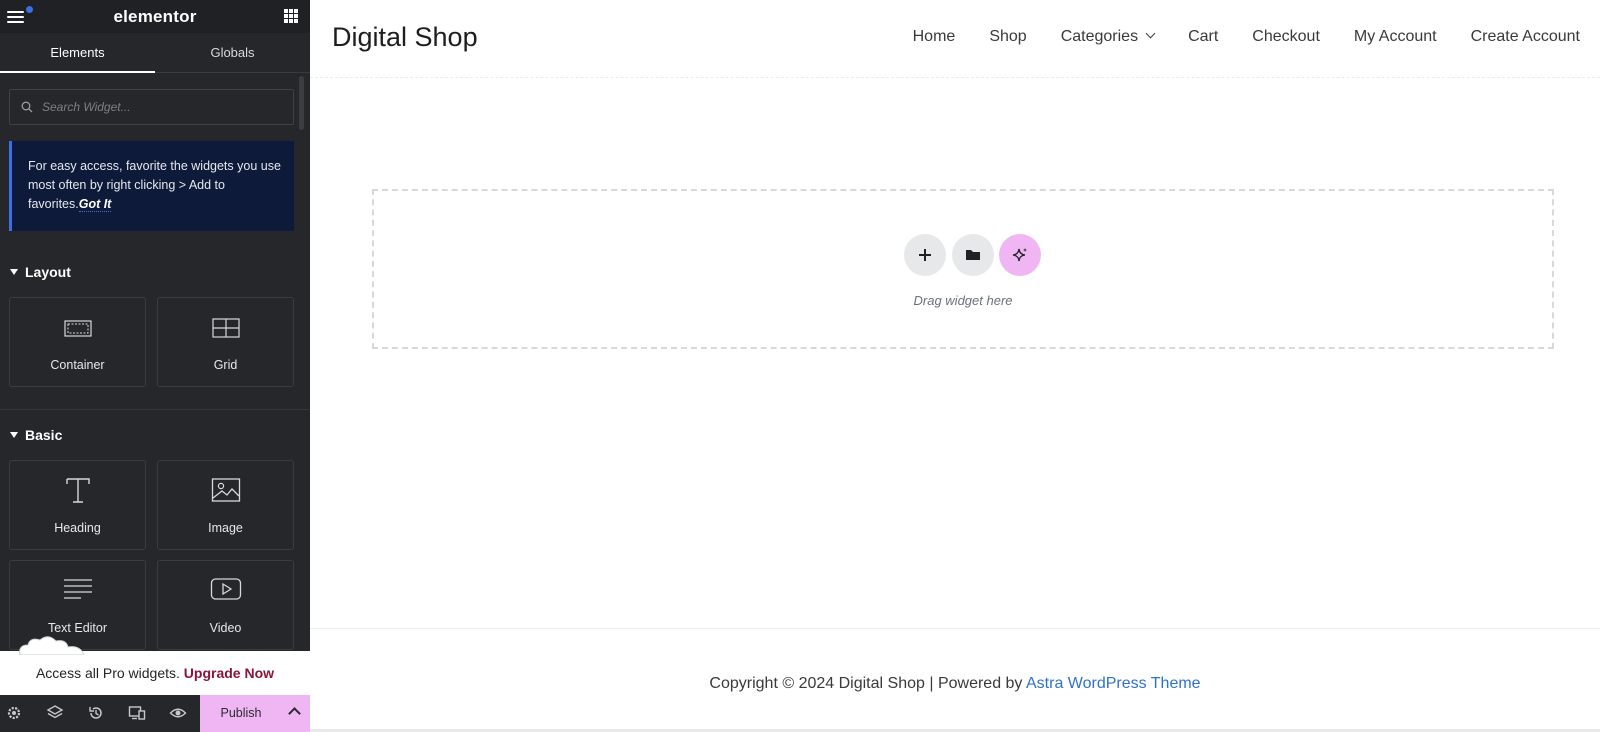 The width and height of the screenshot is (1600, 732). What do you see at coordinates (225, 365) in the screenshot?
I see `widget-grid-label: Grid` at bounding box center [225, 365].